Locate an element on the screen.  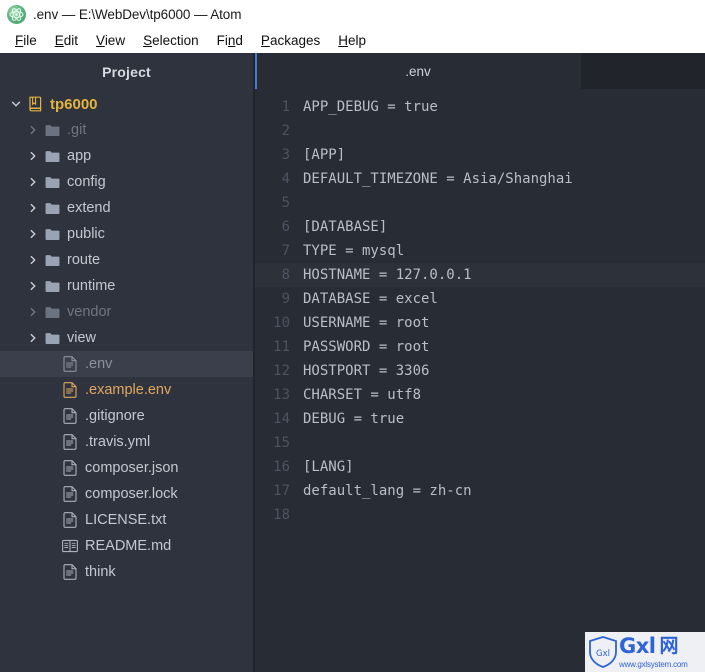
menu-item-help: Help is located at coordinates (352, 40).